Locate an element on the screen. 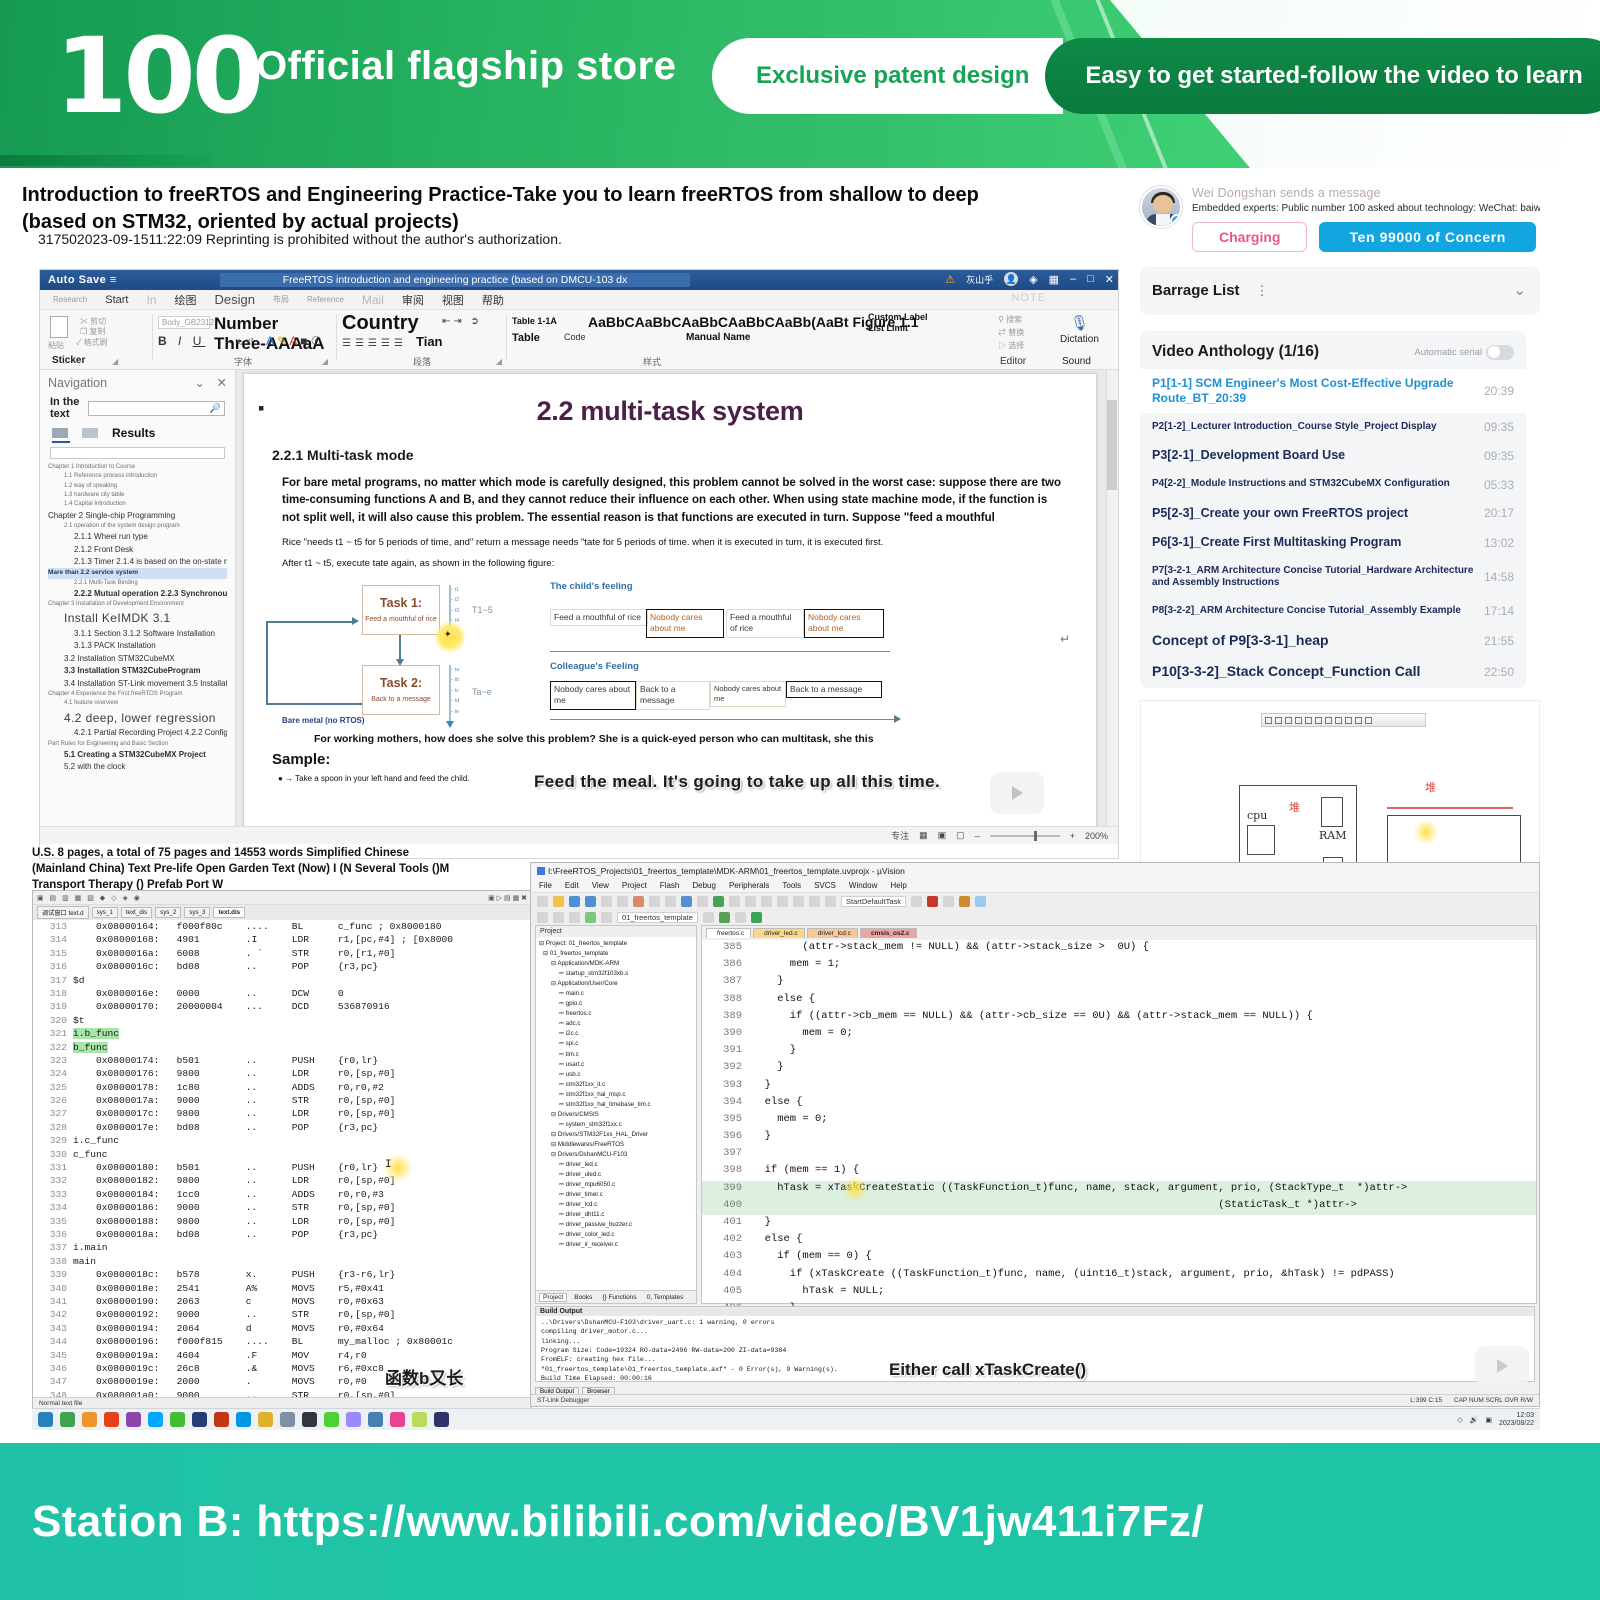 The width and height of the screenshot is (1600, 1600). nav-outline-item: 1.3 hardware city table is located at coordinates (137, 495).